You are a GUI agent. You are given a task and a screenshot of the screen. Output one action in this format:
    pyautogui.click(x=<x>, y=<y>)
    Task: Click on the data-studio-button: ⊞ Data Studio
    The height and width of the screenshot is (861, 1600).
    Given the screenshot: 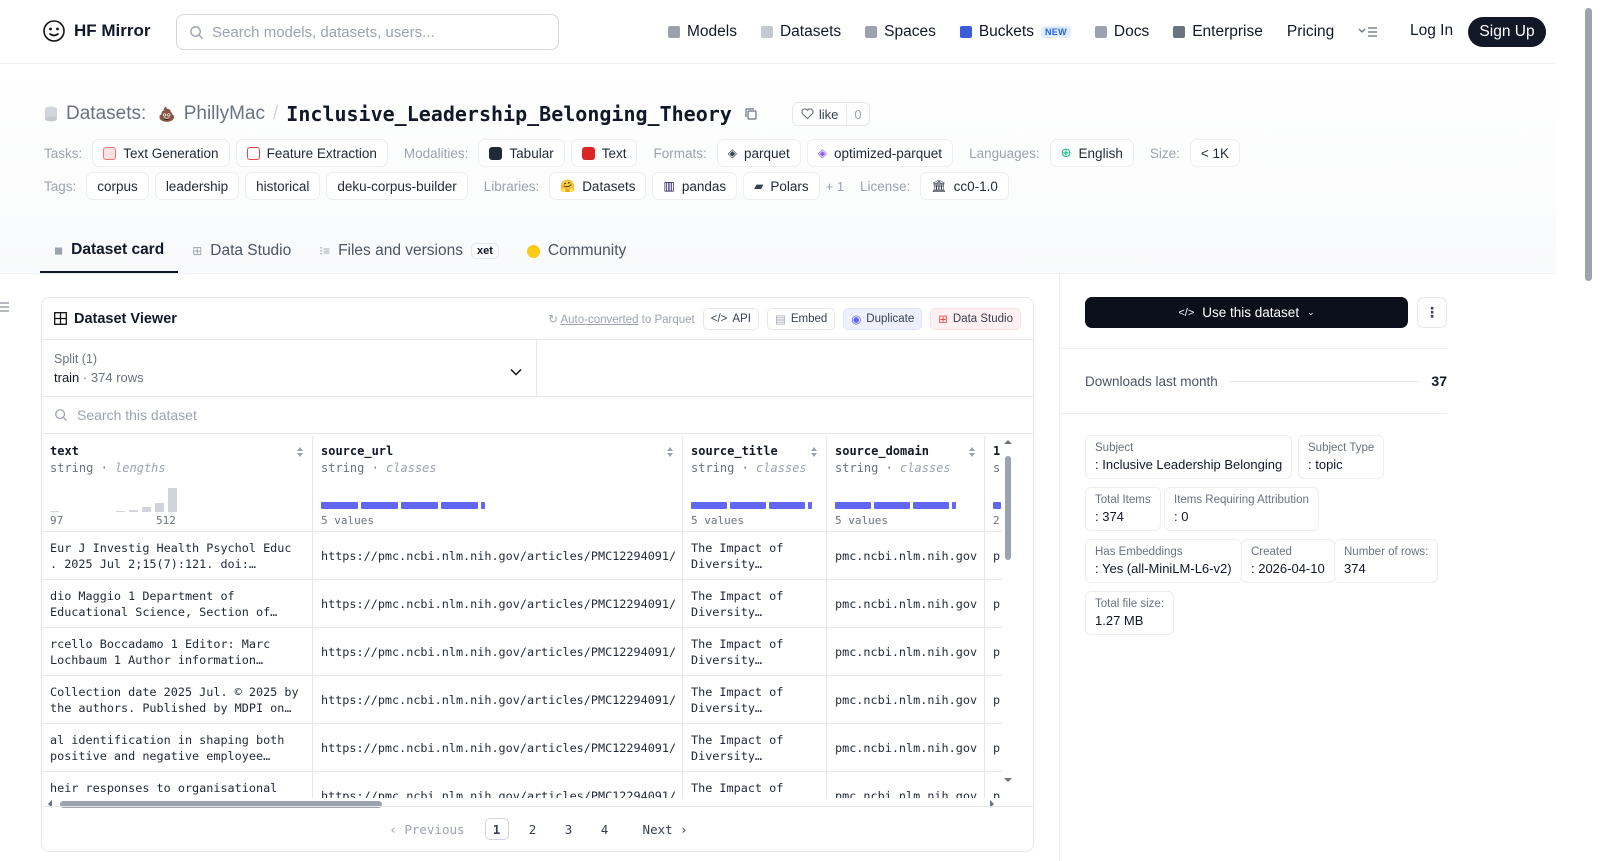 What is the action you would take?
    pyautogui.click(x=975, y=318)
    